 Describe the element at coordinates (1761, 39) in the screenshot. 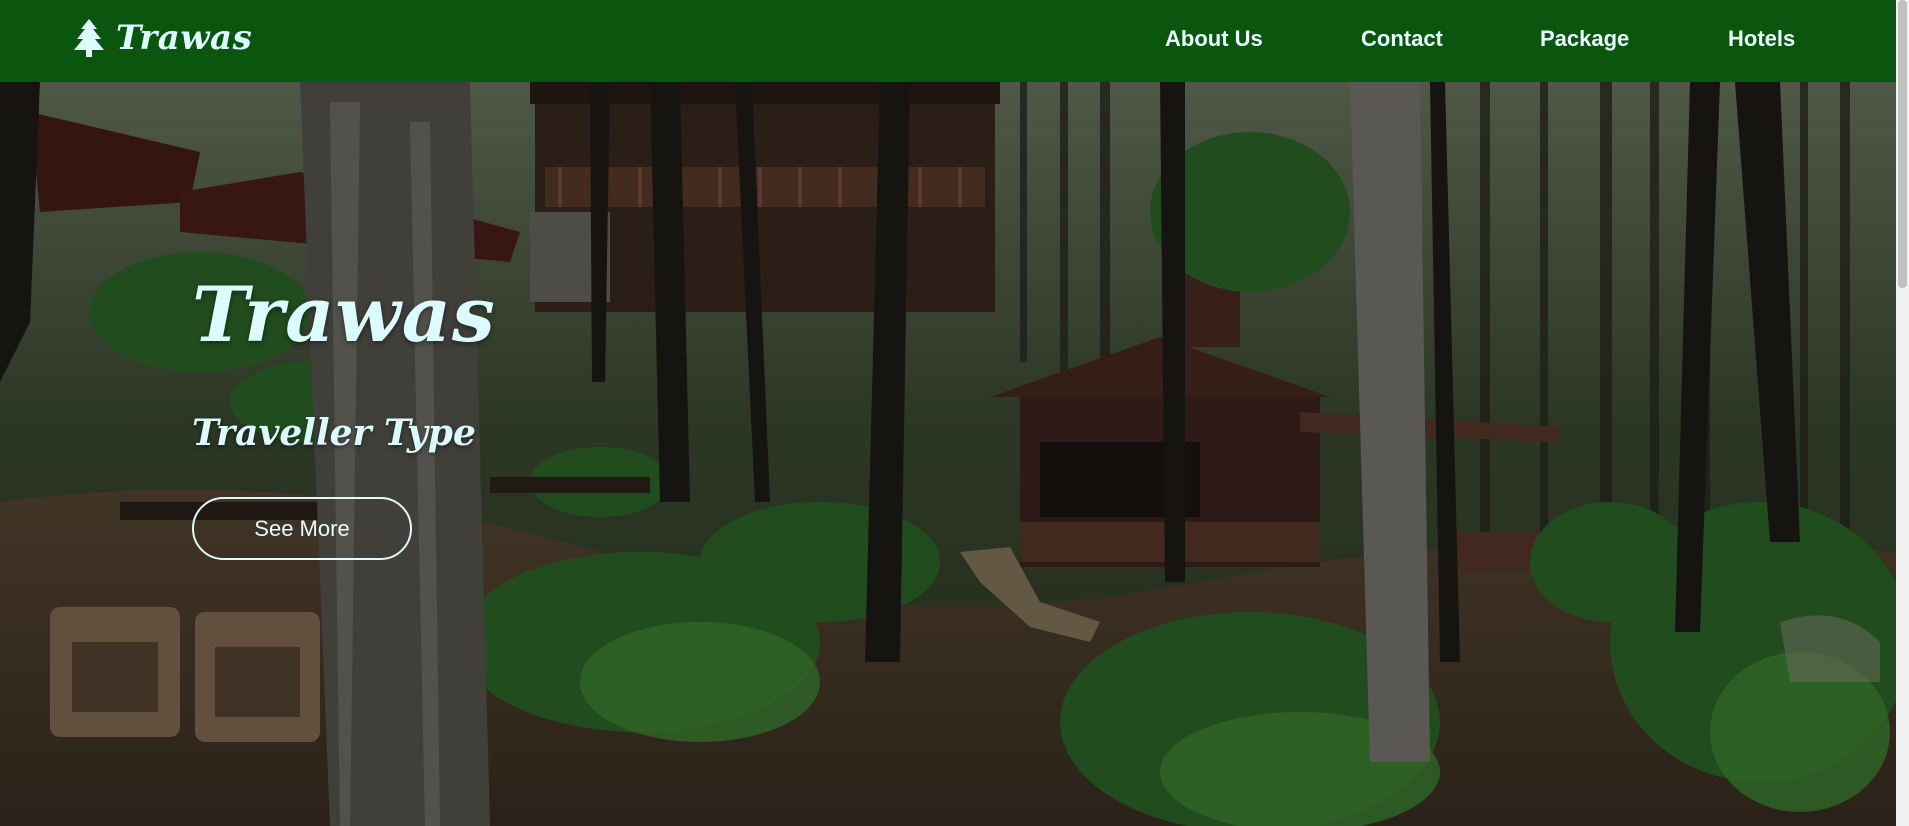

I see `nav-link-hotels: Hotels` at that location.